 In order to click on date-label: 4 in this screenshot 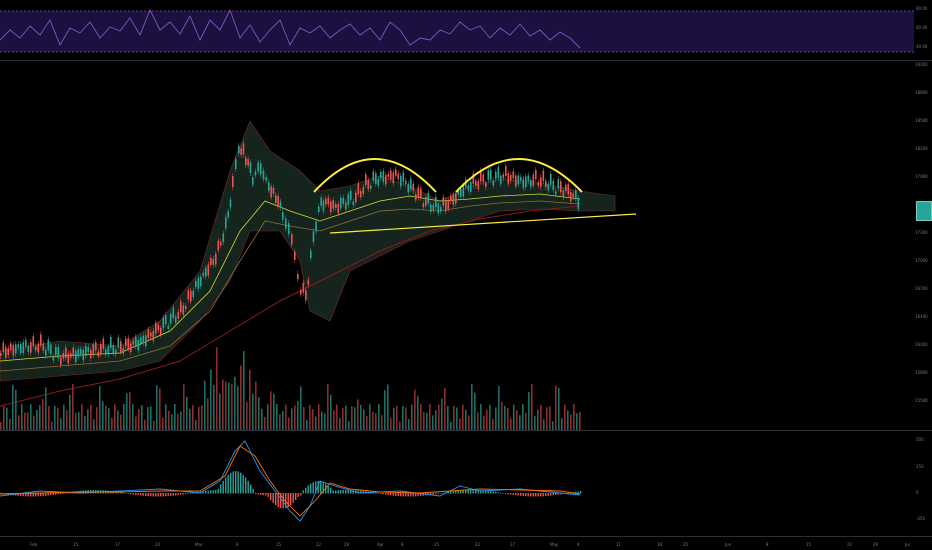, I will do `click(578, 544)`.